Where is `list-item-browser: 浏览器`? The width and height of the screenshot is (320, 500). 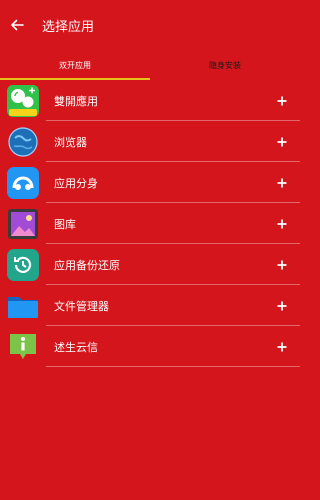
list-item-browser: 浏览器 is located at coordinates (150, 141).